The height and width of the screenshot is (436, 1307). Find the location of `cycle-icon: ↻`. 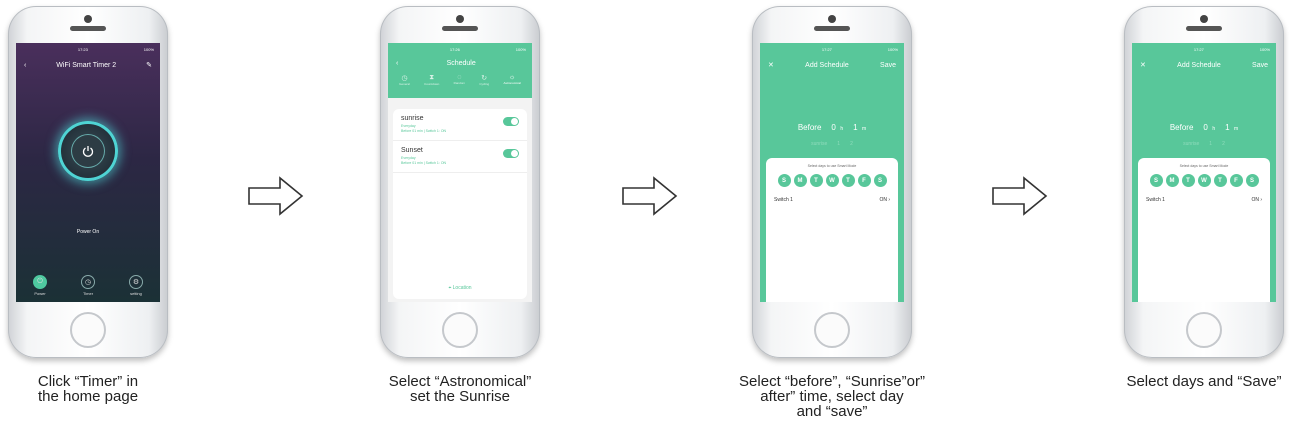

cycle-icon: ↻ is located at coordinates (484, 78).